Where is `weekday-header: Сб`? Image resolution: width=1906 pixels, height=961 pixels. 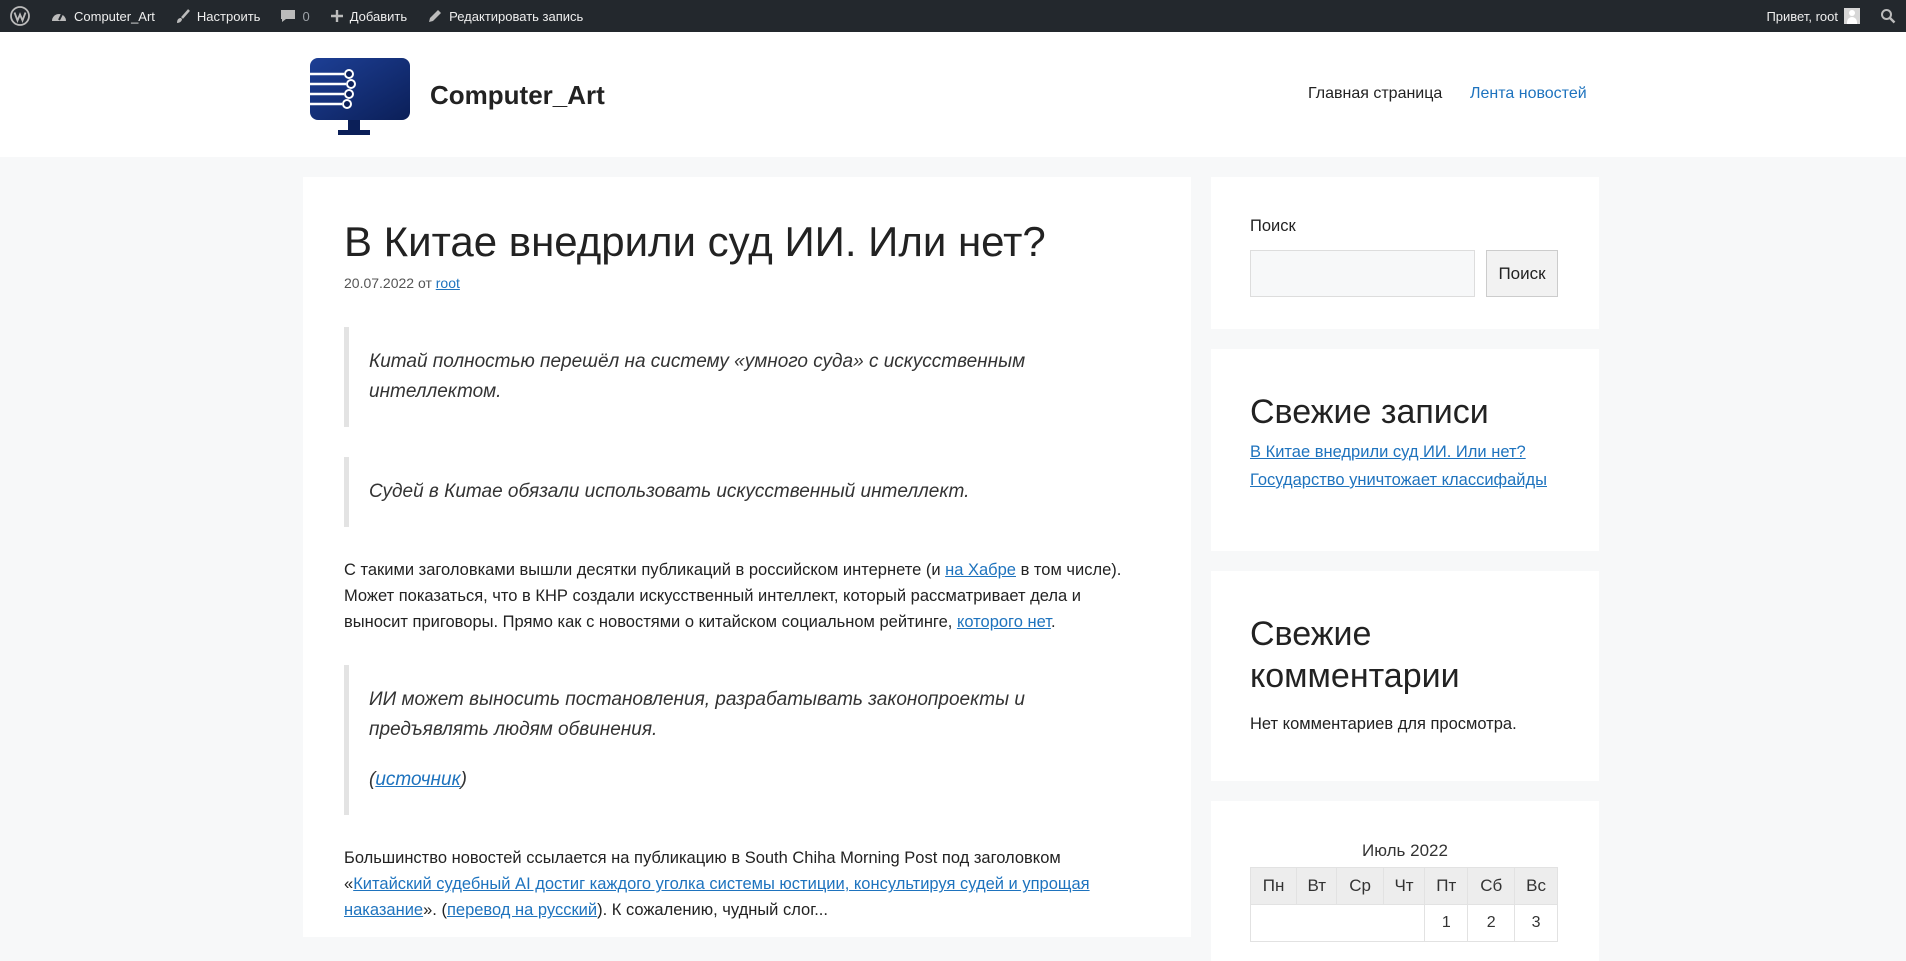 weekday-header: Сб is located at coordinates (1491, 886).